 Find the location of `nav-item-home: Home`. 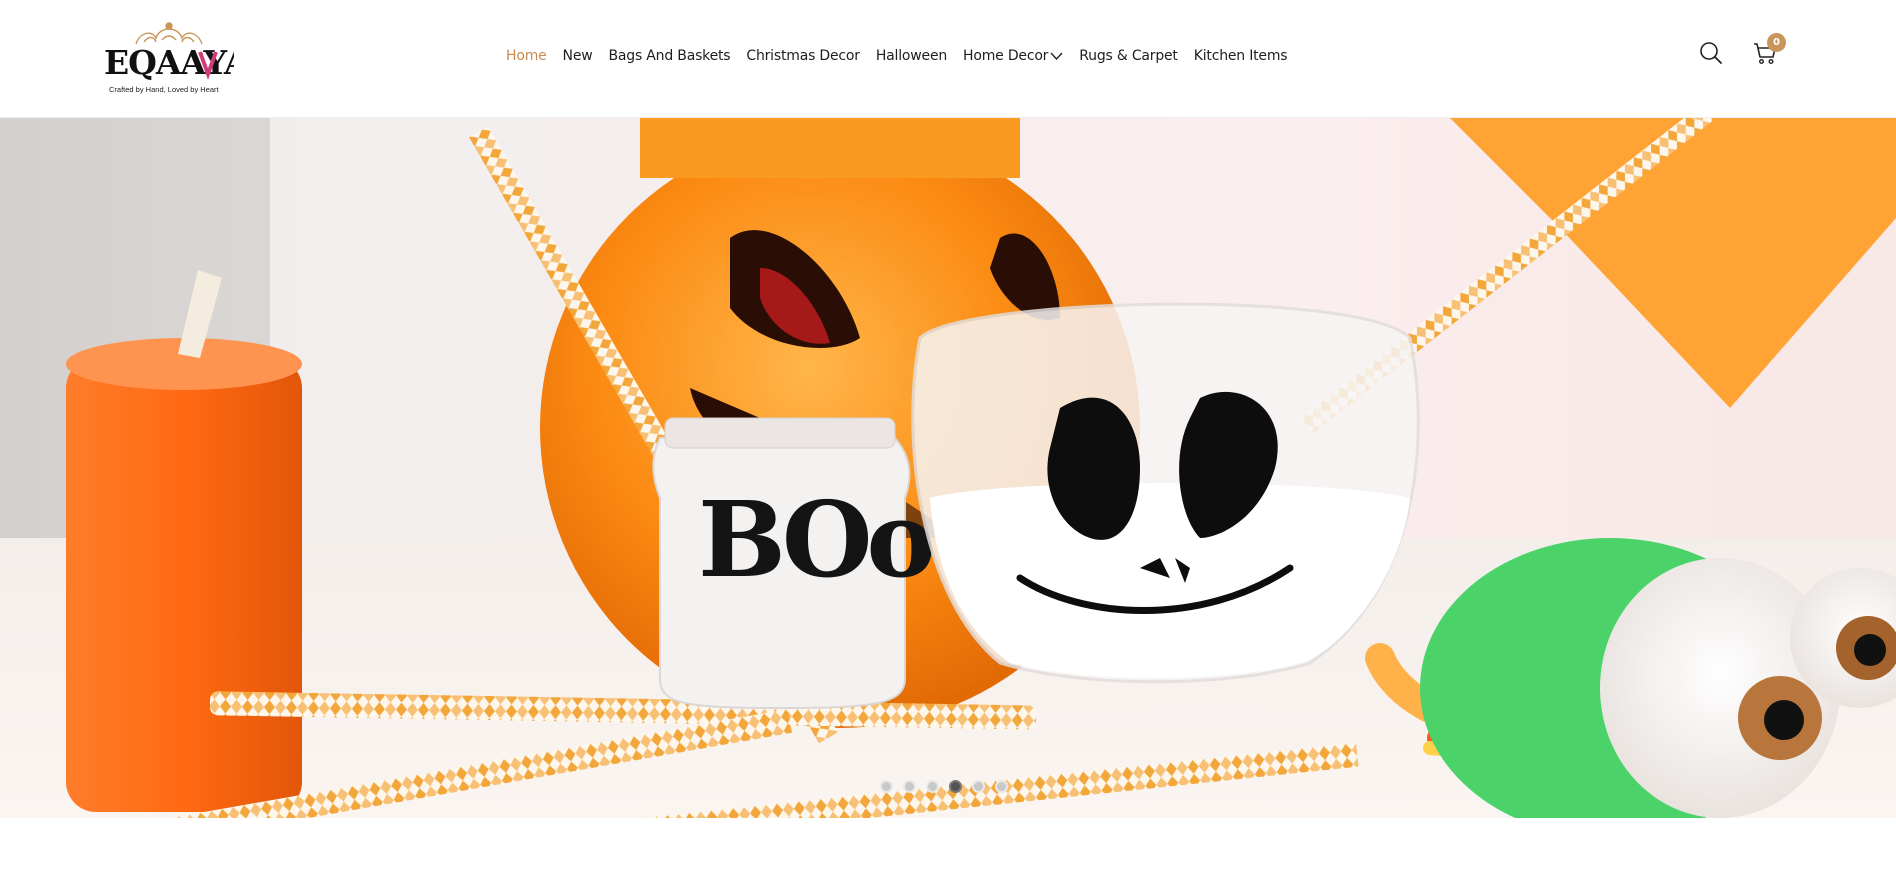

nav-item-home: Home is located at coordinates (526, 56).